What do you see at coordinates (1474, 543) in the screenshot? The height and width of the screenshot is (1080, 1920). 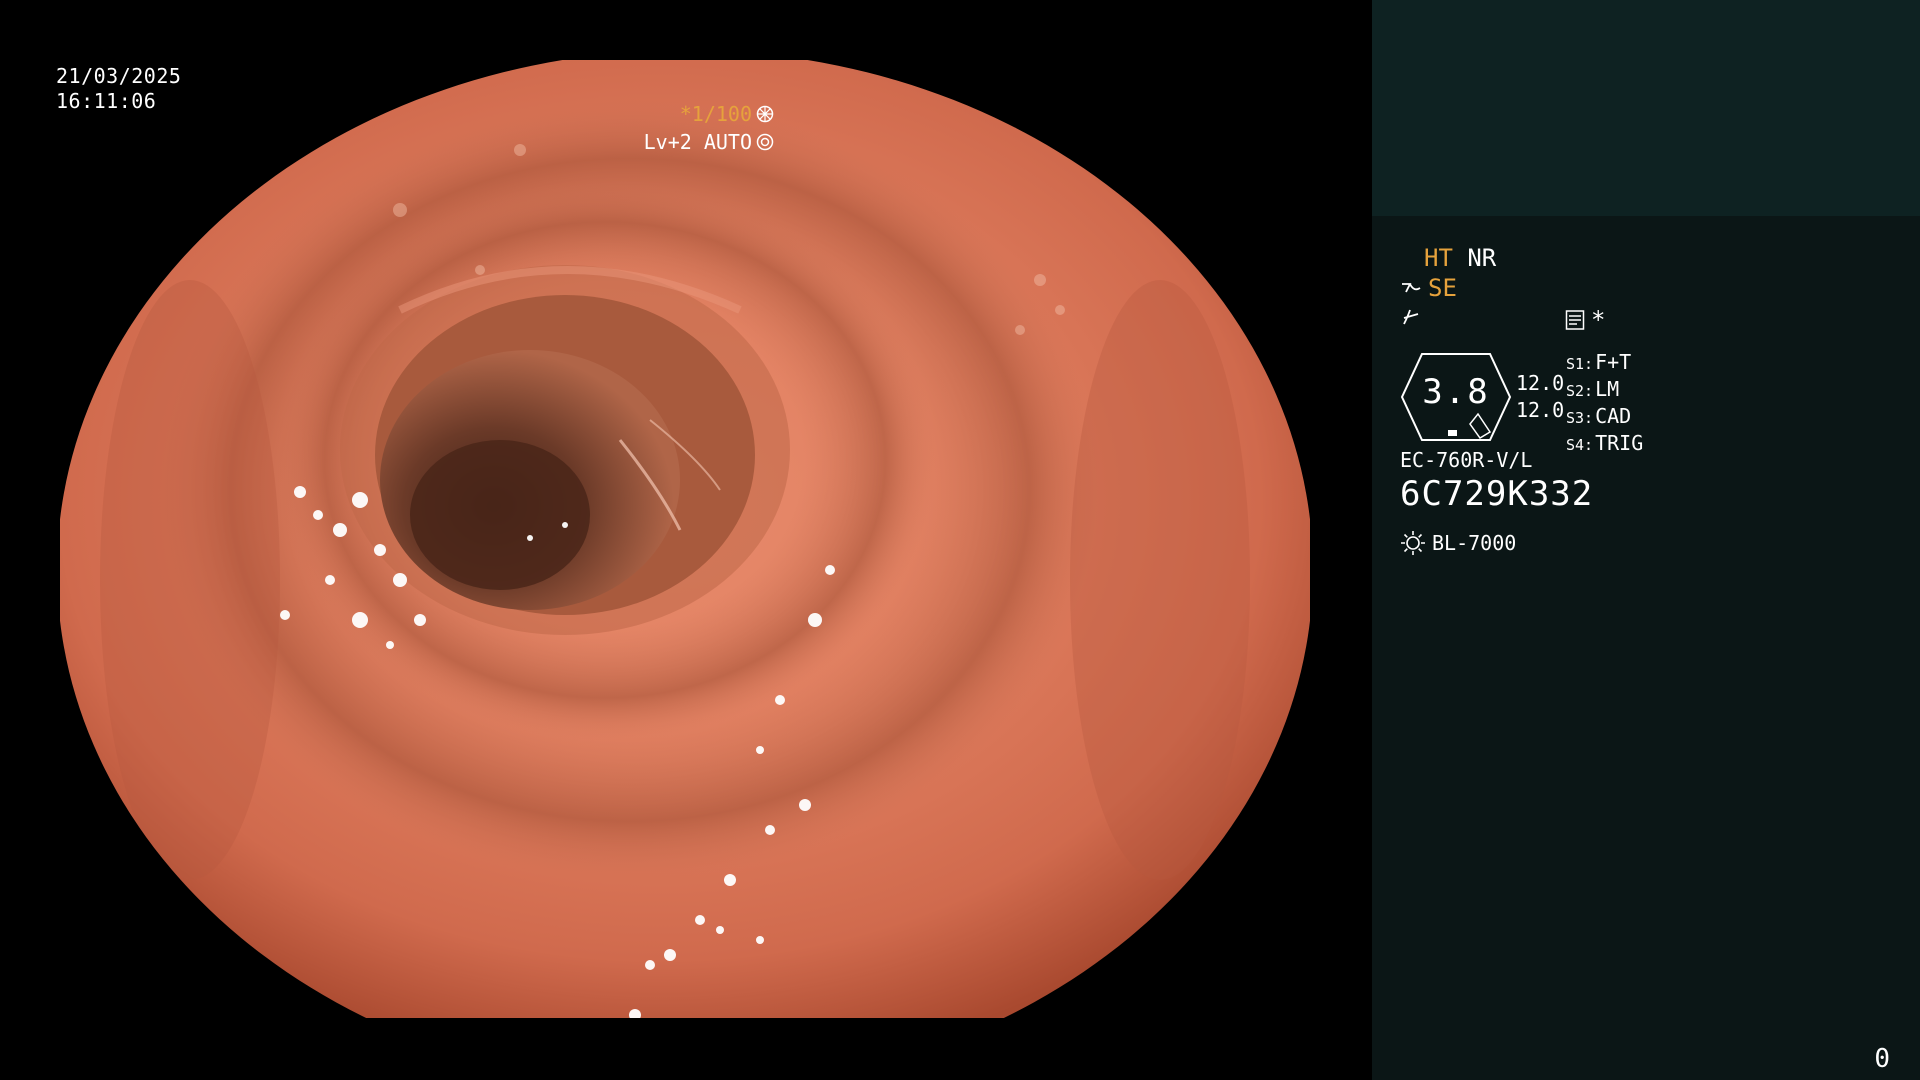 I see `light-source-label: BL-7000` at bounding box center [1474, 543].